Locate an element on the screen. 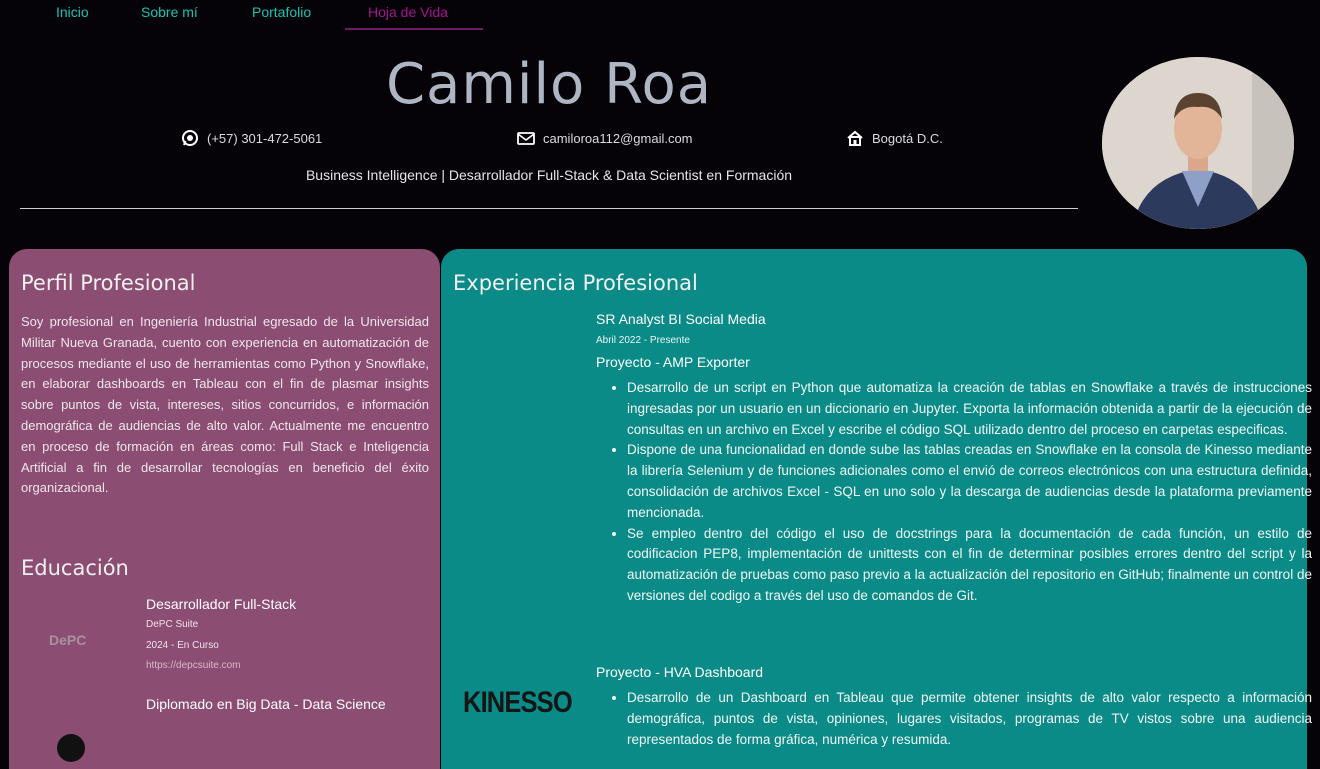 This screenshot has width=1320, height=769. education-heading: Educación is located at coordinates (75, 568).